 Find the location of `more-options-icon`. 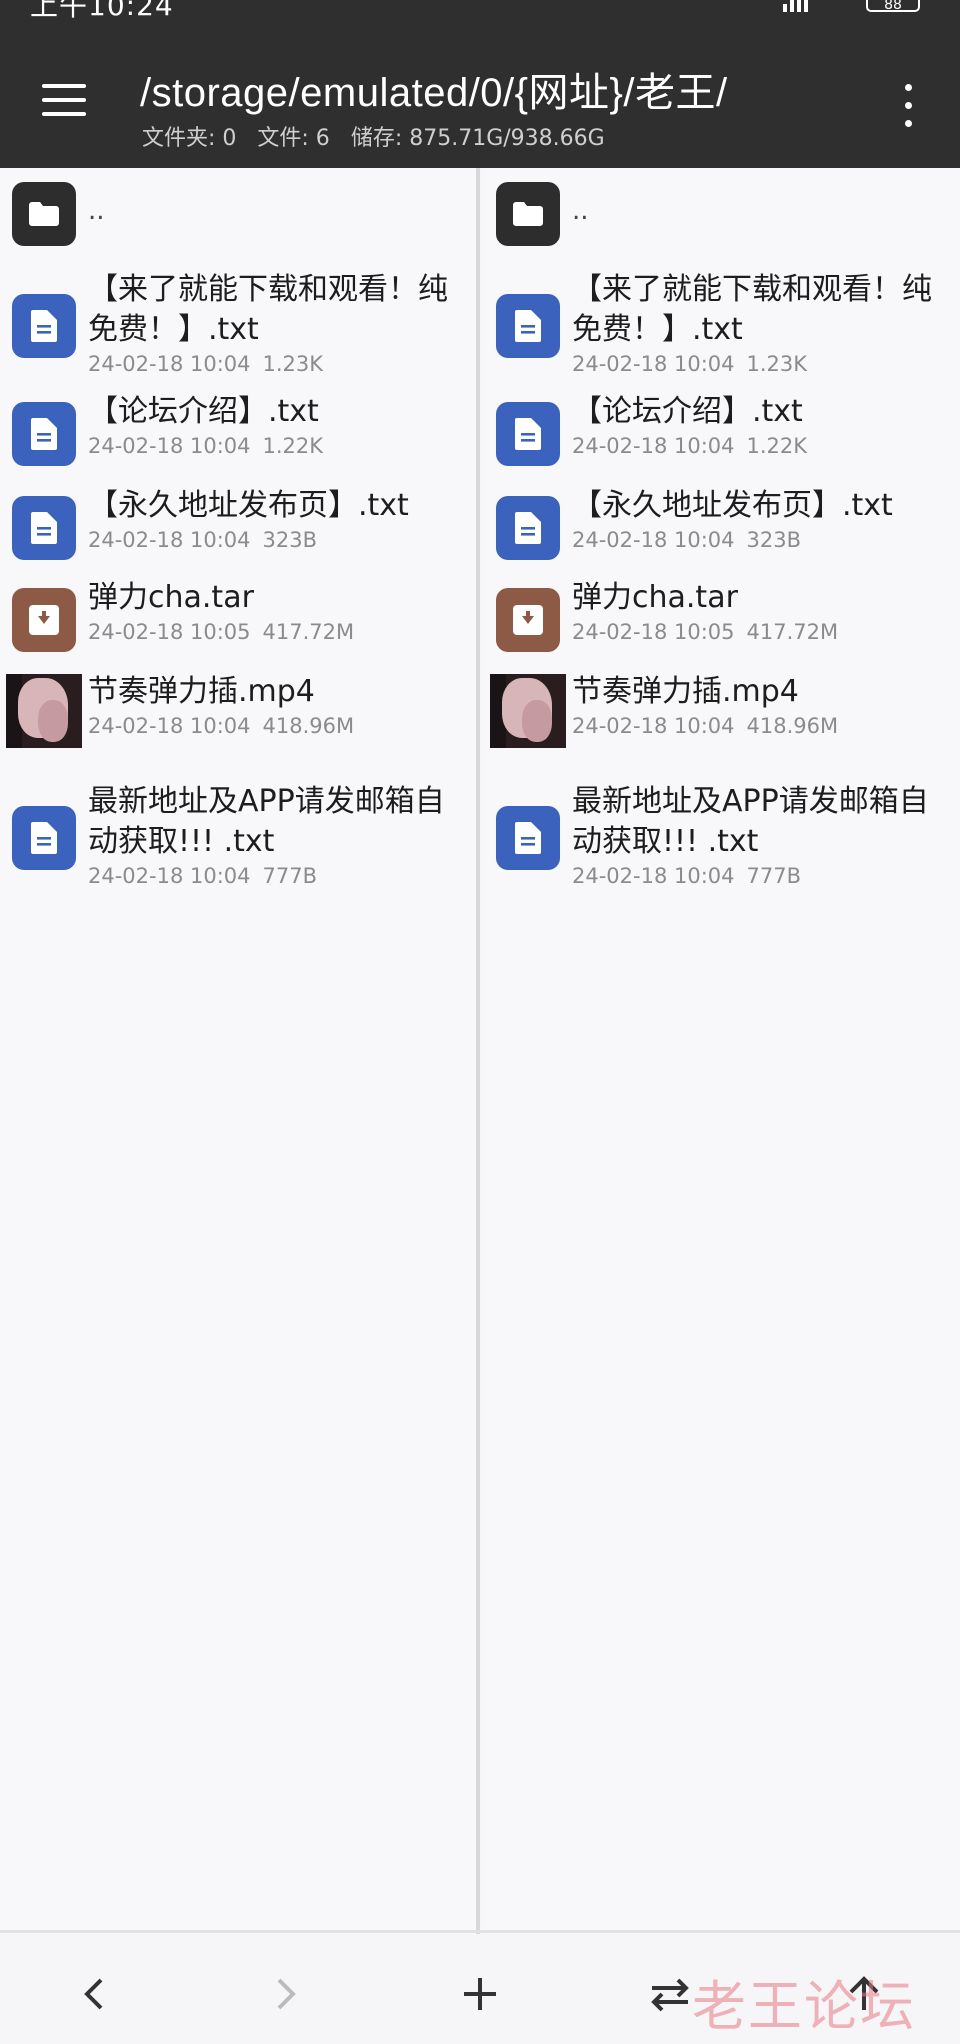

more-options-icon is located at coordinates (908, 106).